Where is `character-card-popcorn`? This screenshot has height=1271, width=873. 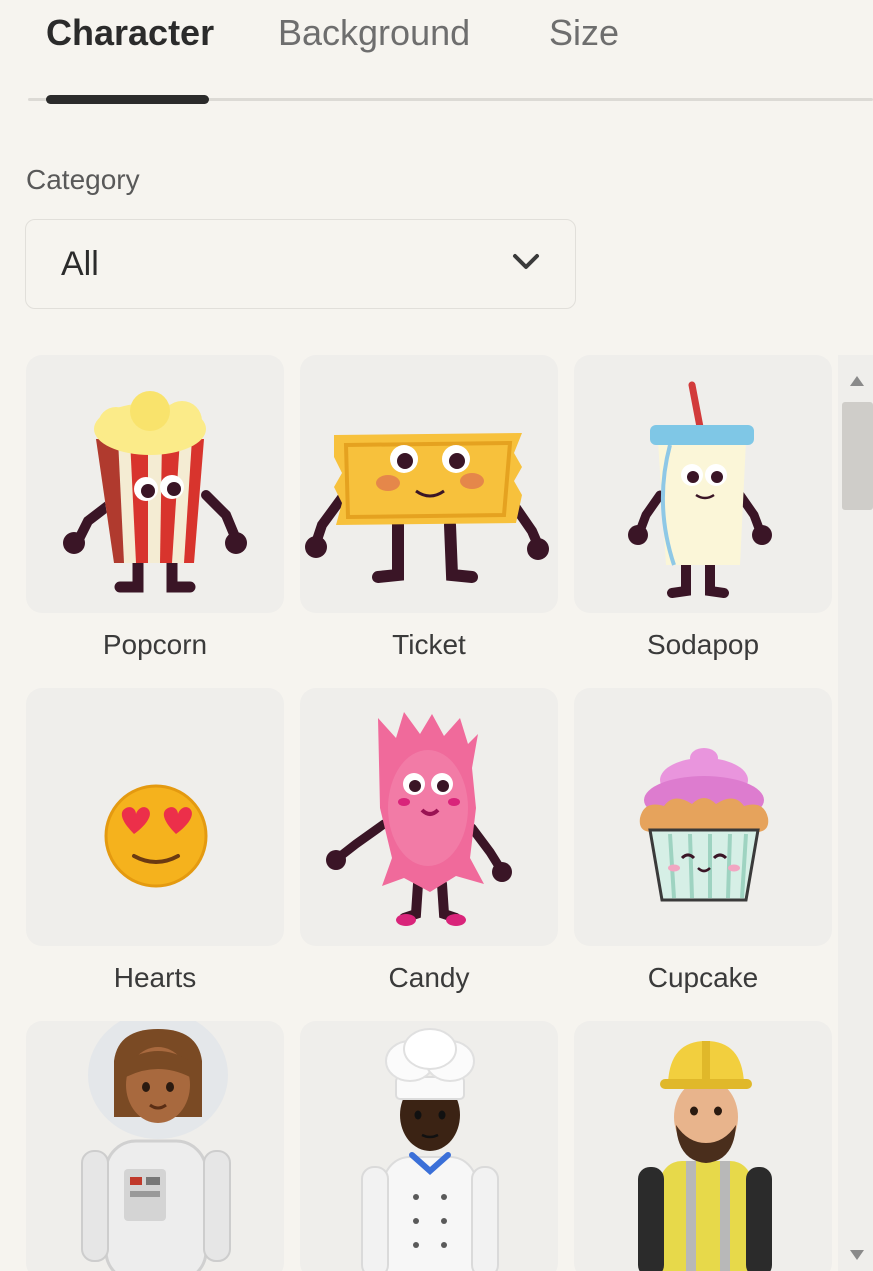 character-card-popcorn is located at coordinates (155, 484).